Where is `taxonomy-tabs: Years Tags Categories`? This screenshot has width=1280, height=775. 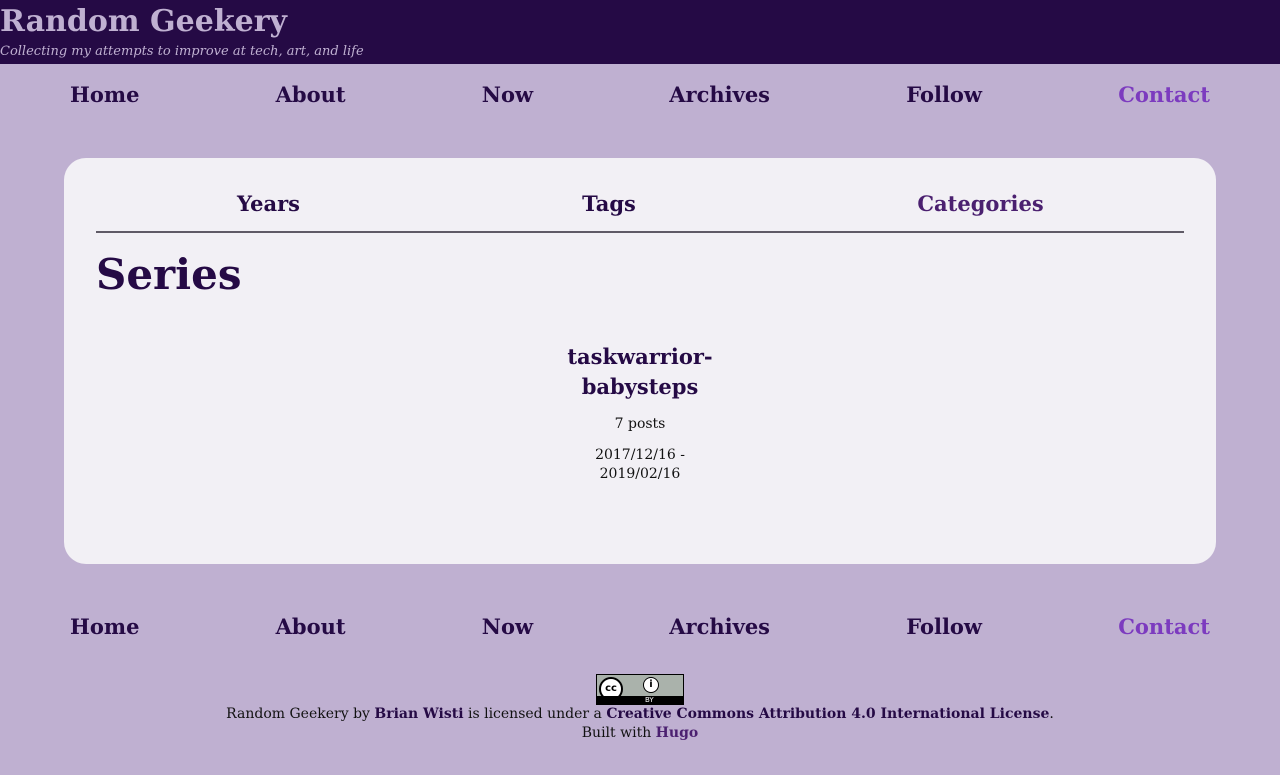 taxonomy-tabs: Years Tags Categories is located at coordinates (640, 195).